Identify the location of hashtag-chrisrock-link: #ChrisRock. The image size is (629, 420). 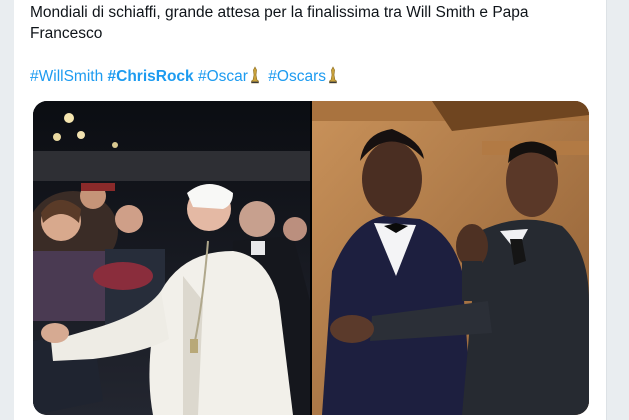
(151, 76).